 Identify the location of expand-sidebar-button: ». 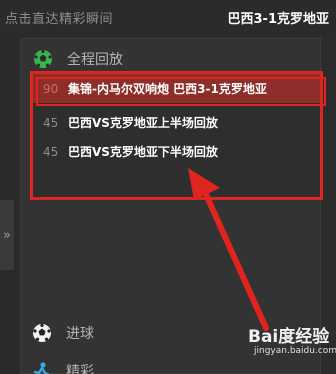
(7, 235).